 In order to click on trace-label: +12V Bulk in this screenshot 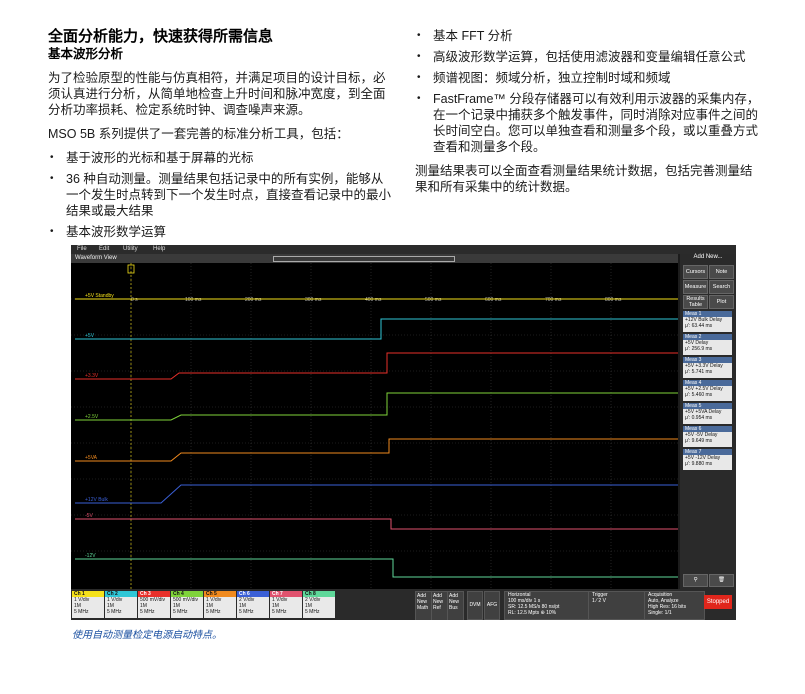, I will do `click(96, 500)`.